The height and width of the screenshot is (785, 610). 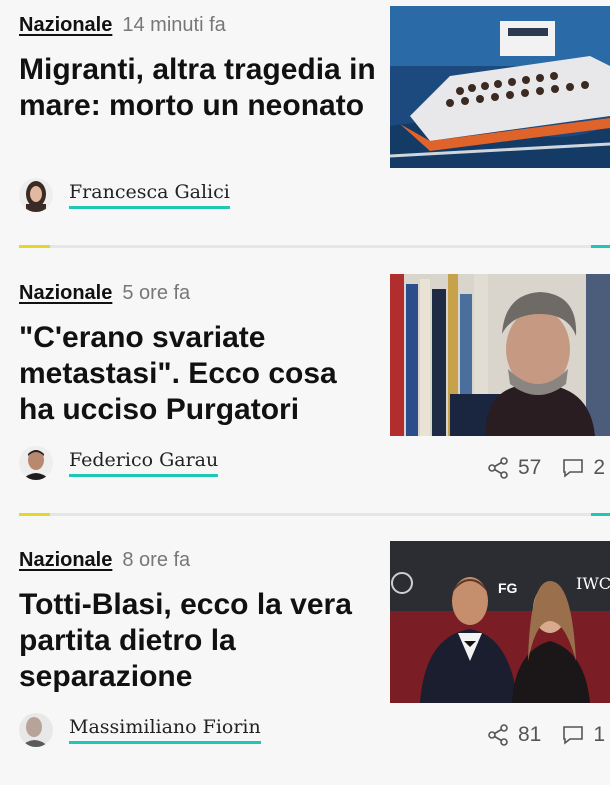 What do you see at coordinates (548, 468) in the screenshot?
I see `social-stats: 57 2` at bounding box center [548, 468].